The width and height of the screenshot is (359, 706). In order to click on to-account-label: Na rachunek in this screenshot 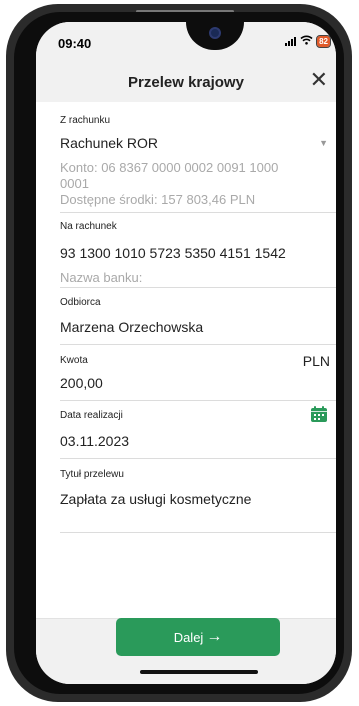, I will do `click(88, 226)`.